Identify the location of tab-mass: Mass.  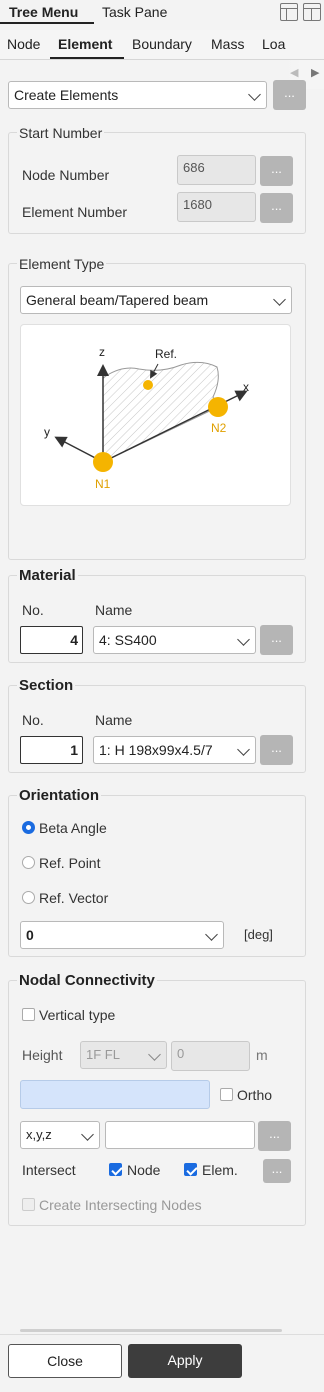
(227, 44).